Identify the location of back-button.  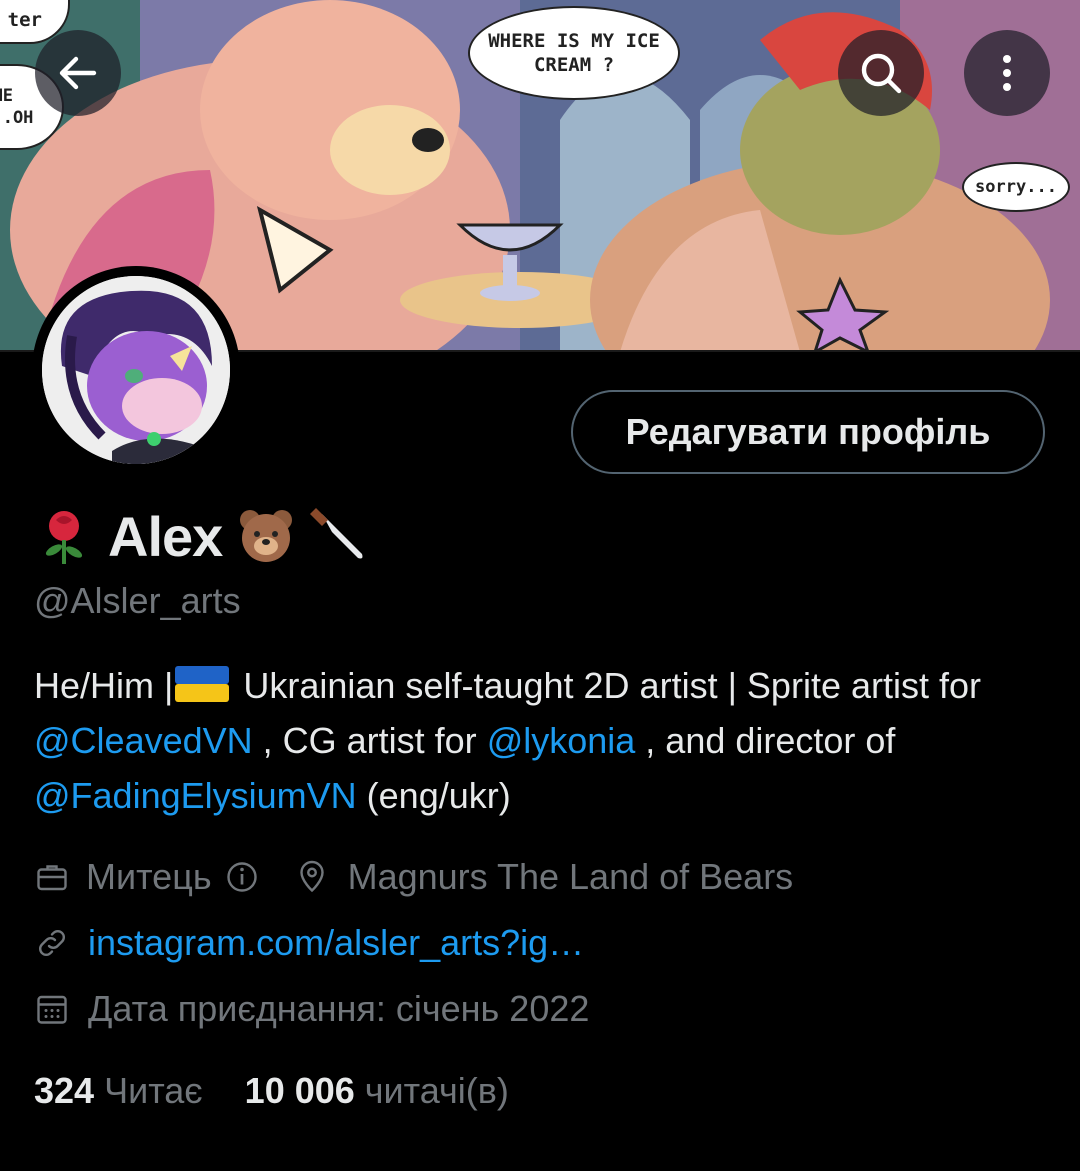
(78, 73).